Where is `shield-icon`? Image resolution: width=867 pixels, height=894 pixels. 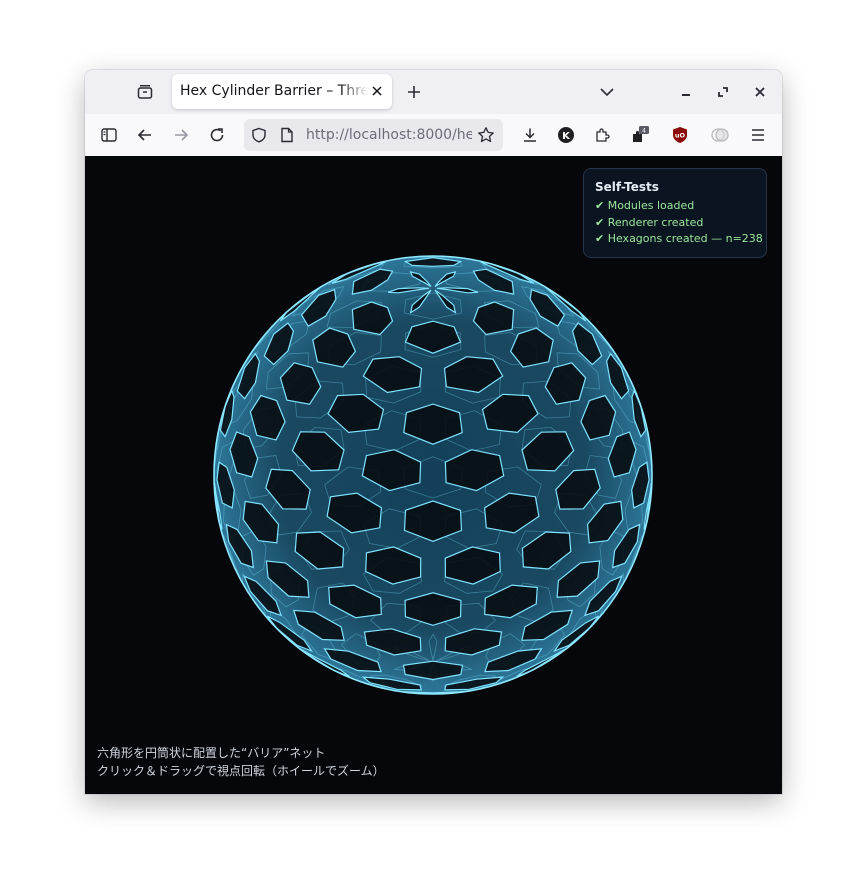
shield-icon is located at coordinates (259, 137).